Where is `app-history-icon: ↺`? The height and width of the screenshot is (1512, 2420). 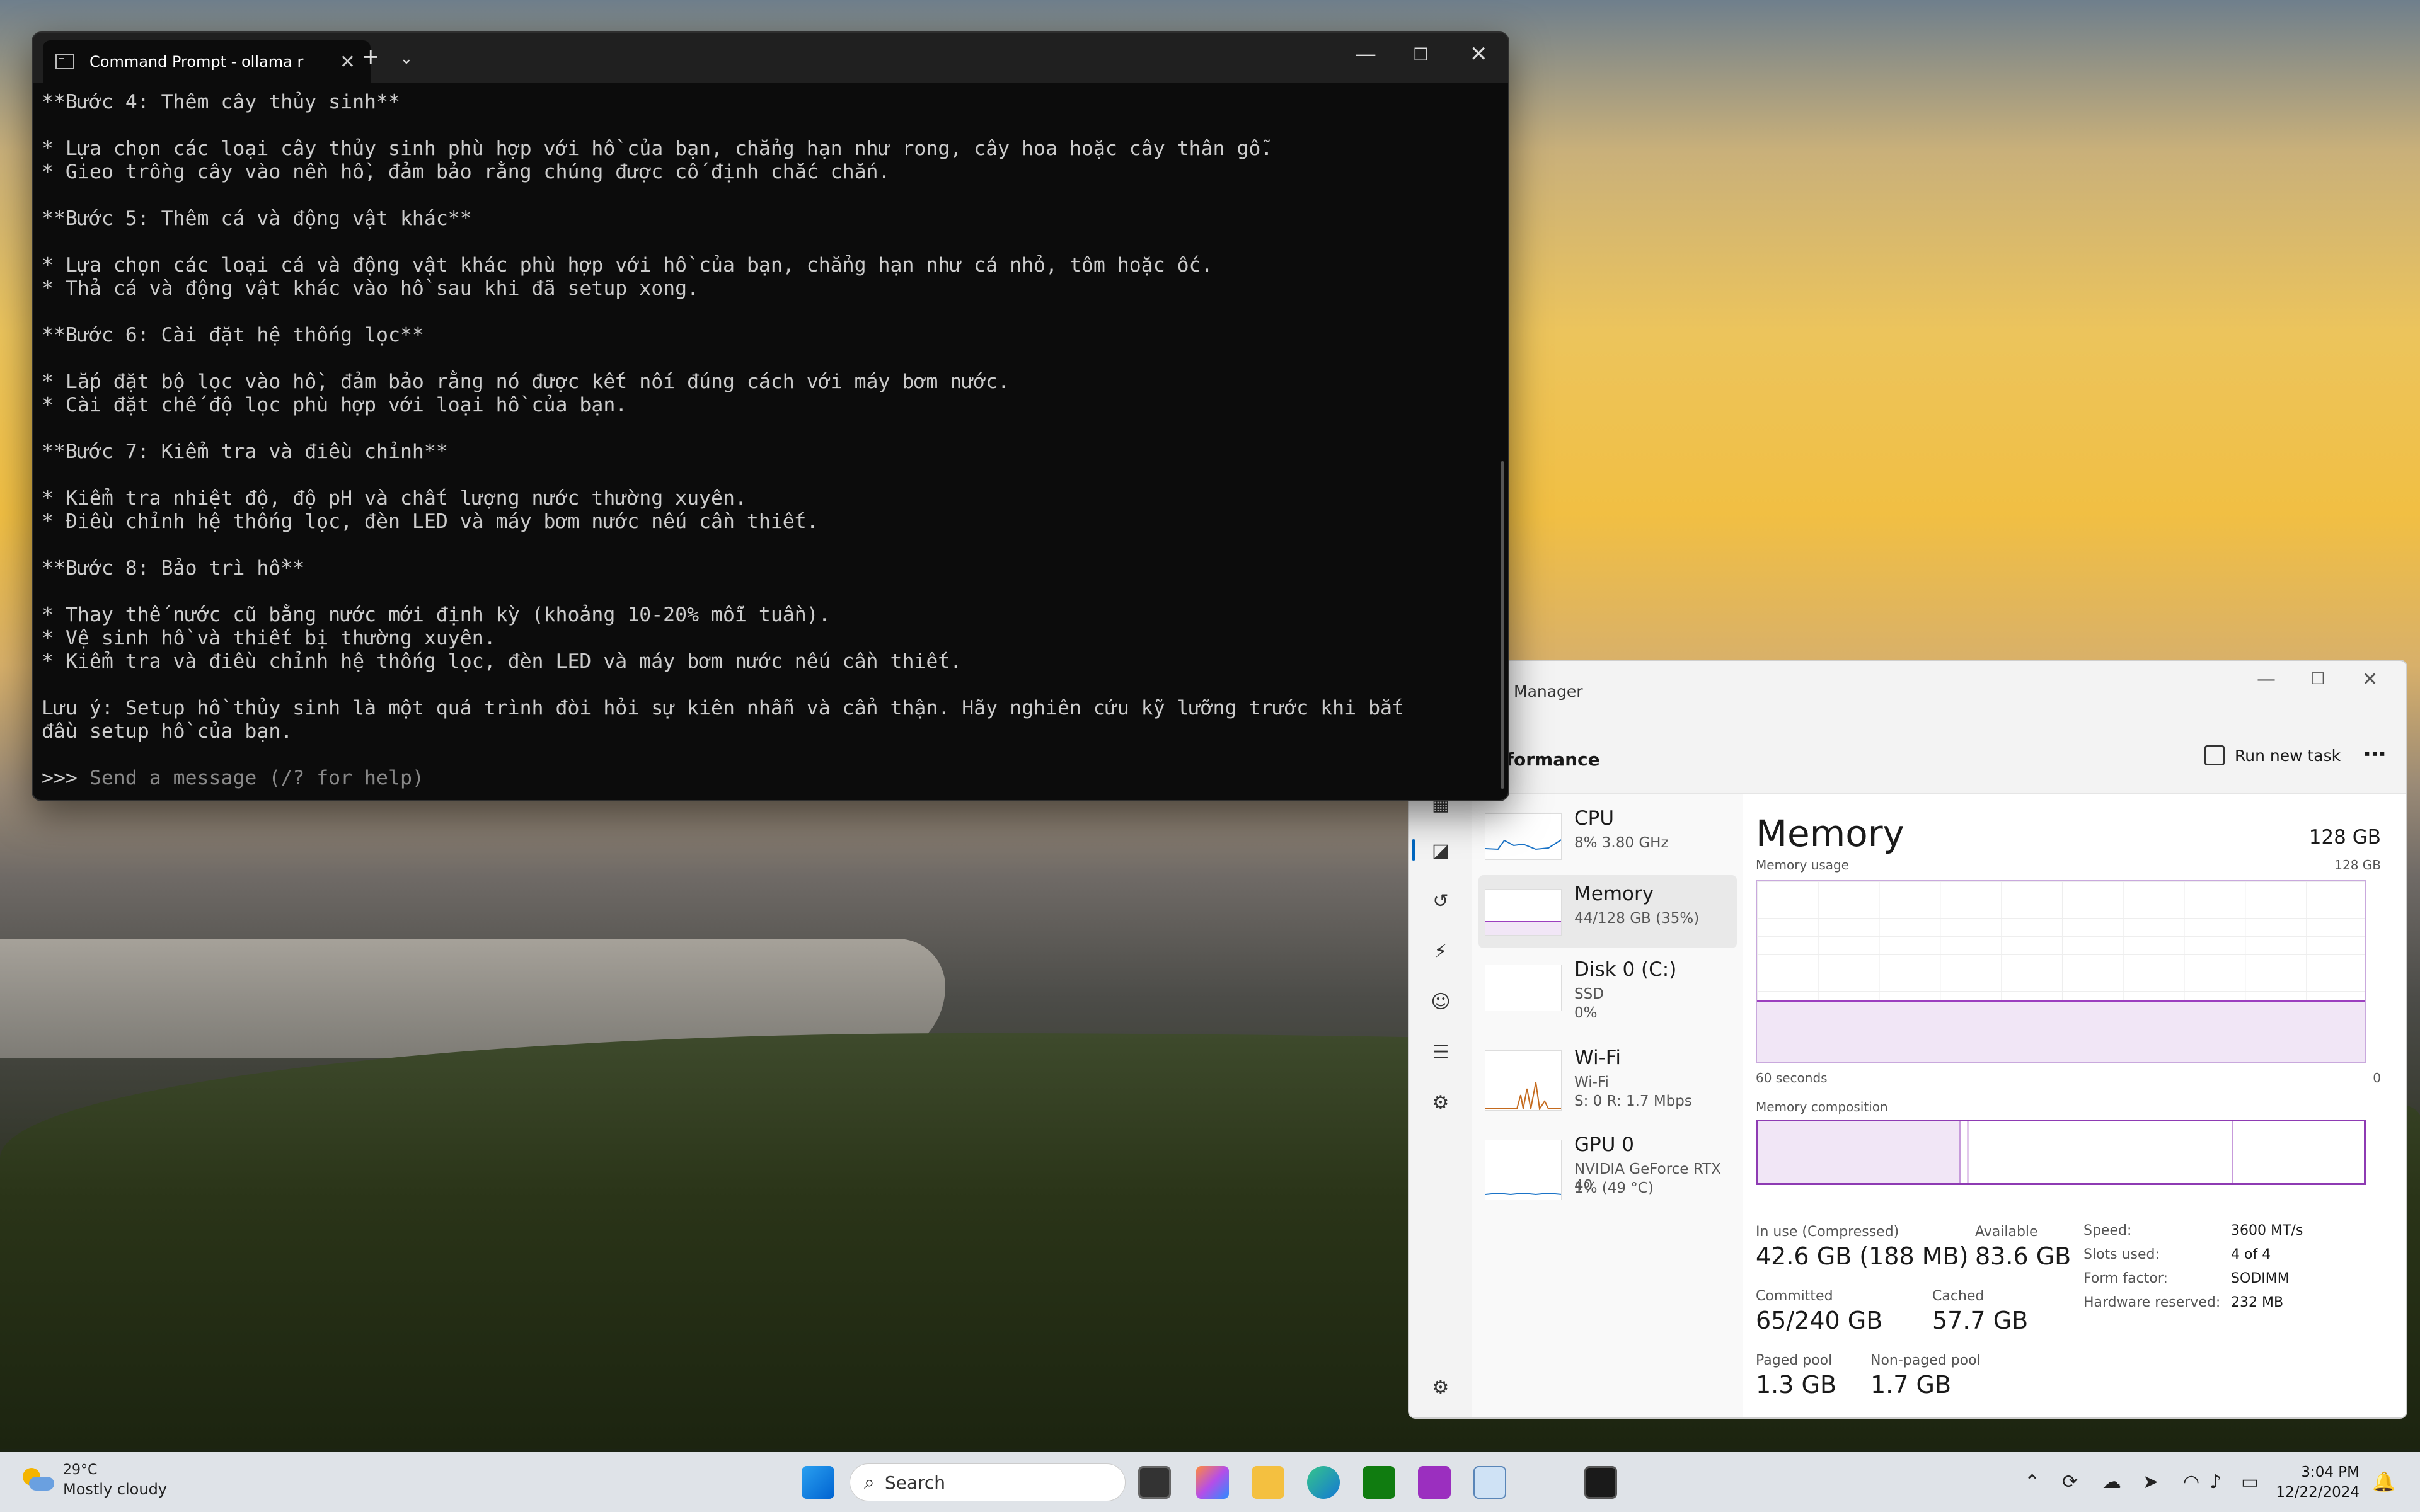
app-history-icon: ↺ is located at coordinates (1441, 901).